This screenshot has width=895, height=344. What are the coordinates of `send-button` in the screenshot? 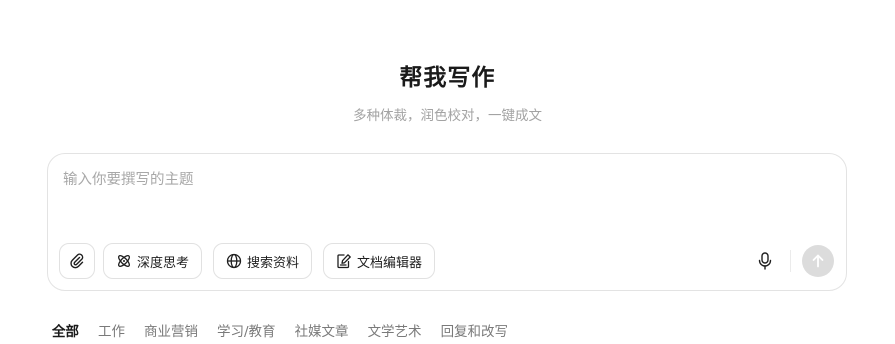 It's located at (818, 261).